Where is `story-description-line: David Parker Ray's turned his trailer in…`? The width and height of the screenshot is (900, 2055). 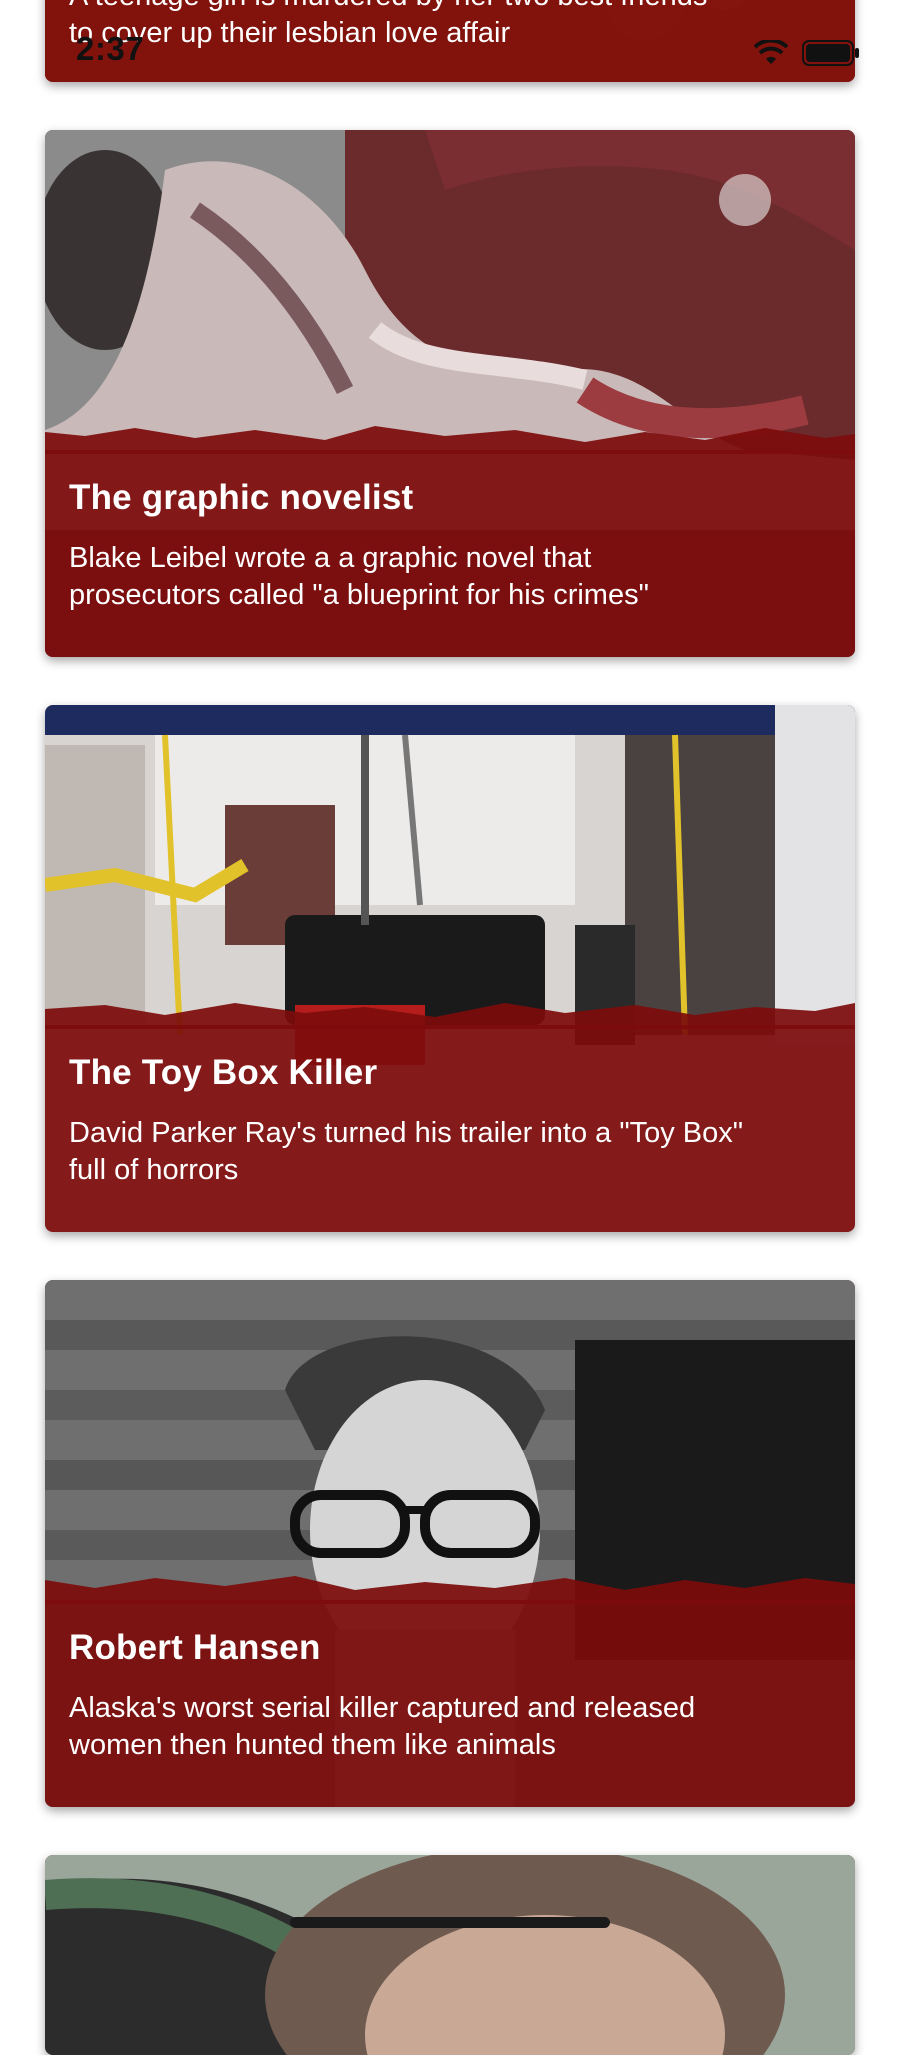 story-description-line: David Parker Ray's turned his trailer in… is located at coordinates (406, 1133).